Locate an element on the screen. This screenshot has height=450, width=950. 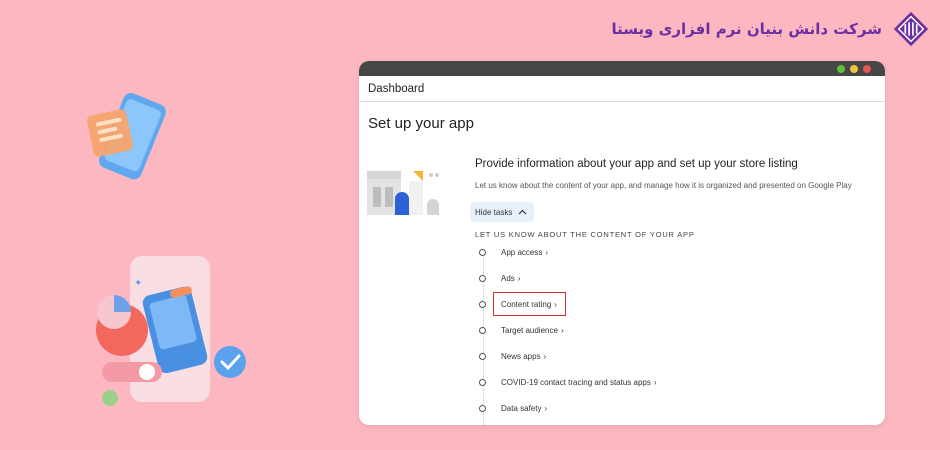
brand-name: شرکت دانش بنیان نرم افزاری ویستا is located at coordinates (746, 29).